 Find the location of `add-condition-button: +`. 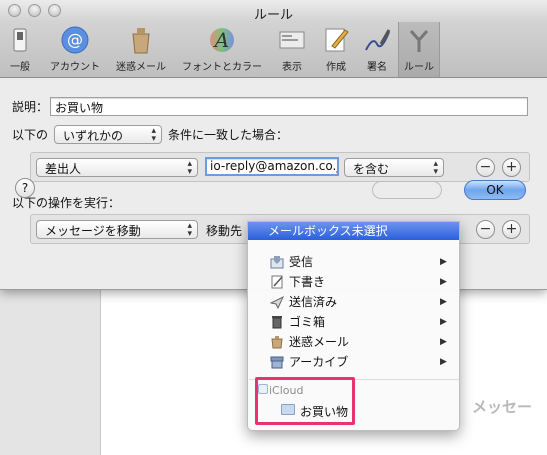

add-condition-button: + is located at coordinates (511, 167).